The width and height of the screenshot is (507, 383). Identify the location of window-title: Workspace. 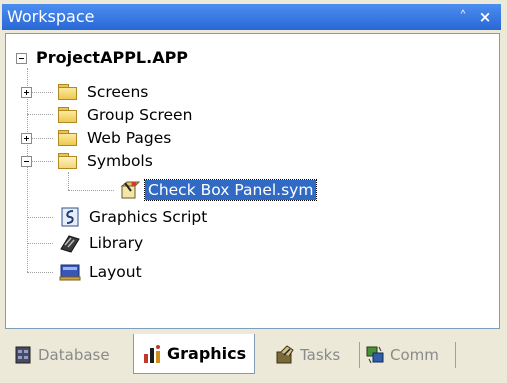
(51, 16).